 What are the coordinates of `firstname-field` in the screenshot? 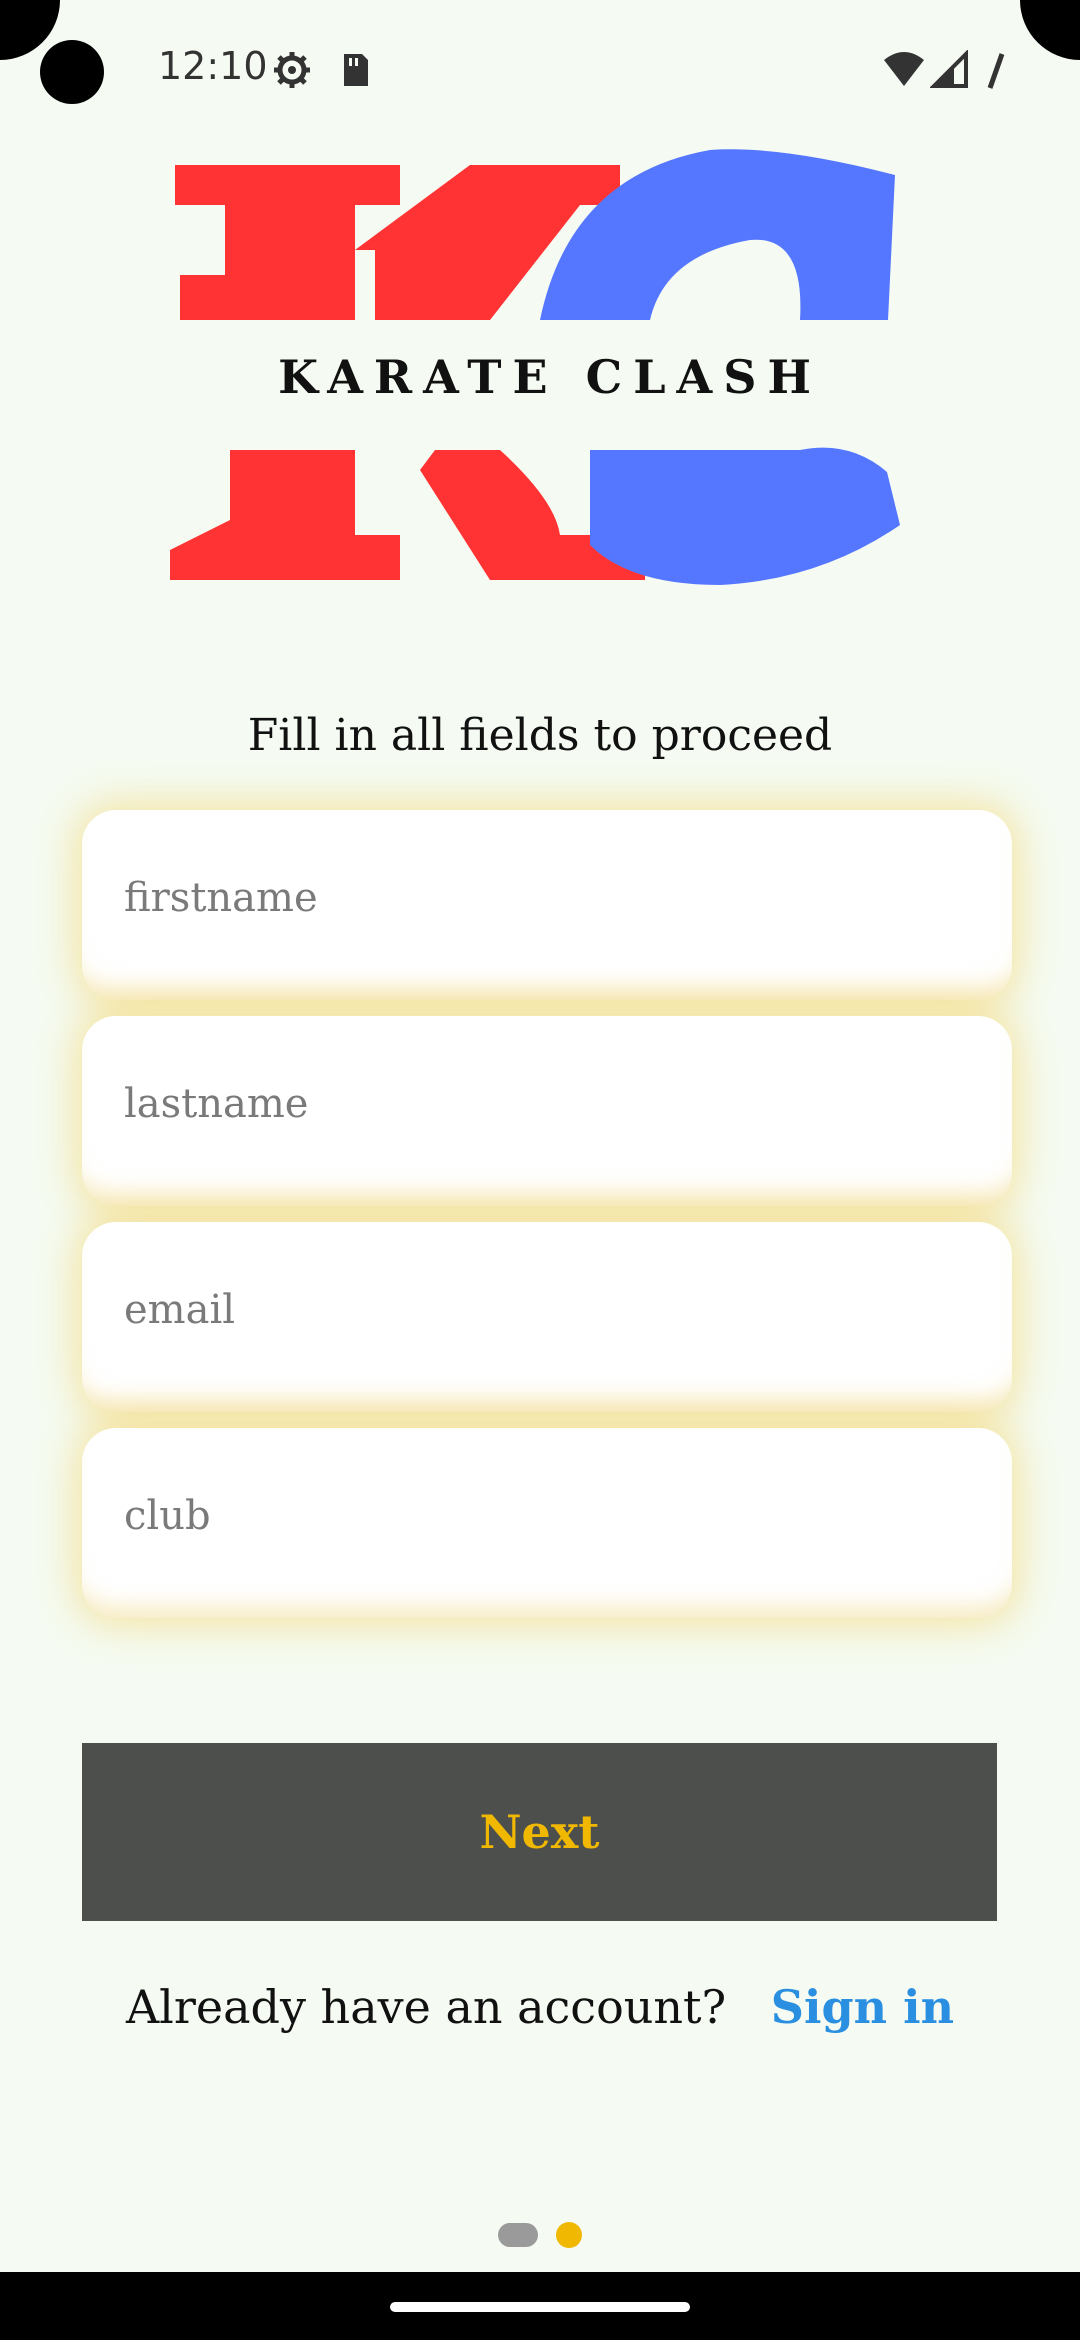 It's located at (547, 905).